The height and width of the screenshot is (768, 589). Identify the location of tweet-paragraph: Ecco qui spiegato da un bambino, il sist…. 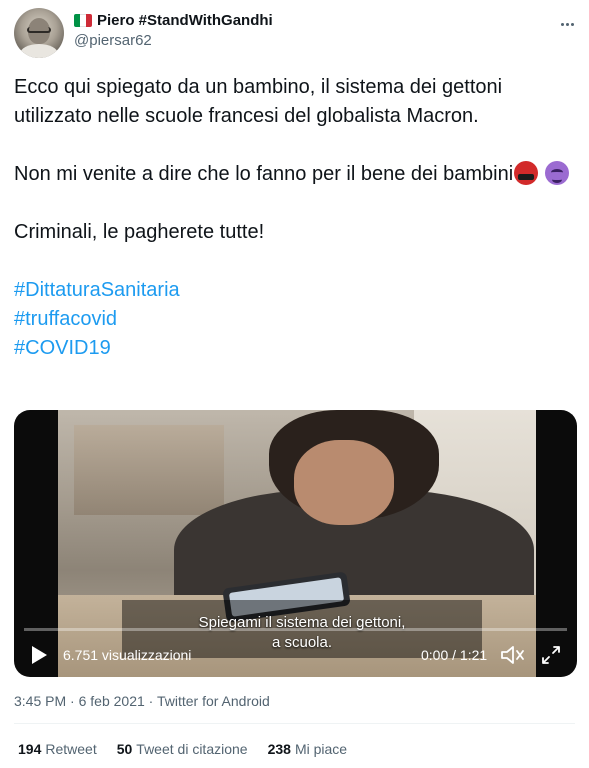
(258, 101).